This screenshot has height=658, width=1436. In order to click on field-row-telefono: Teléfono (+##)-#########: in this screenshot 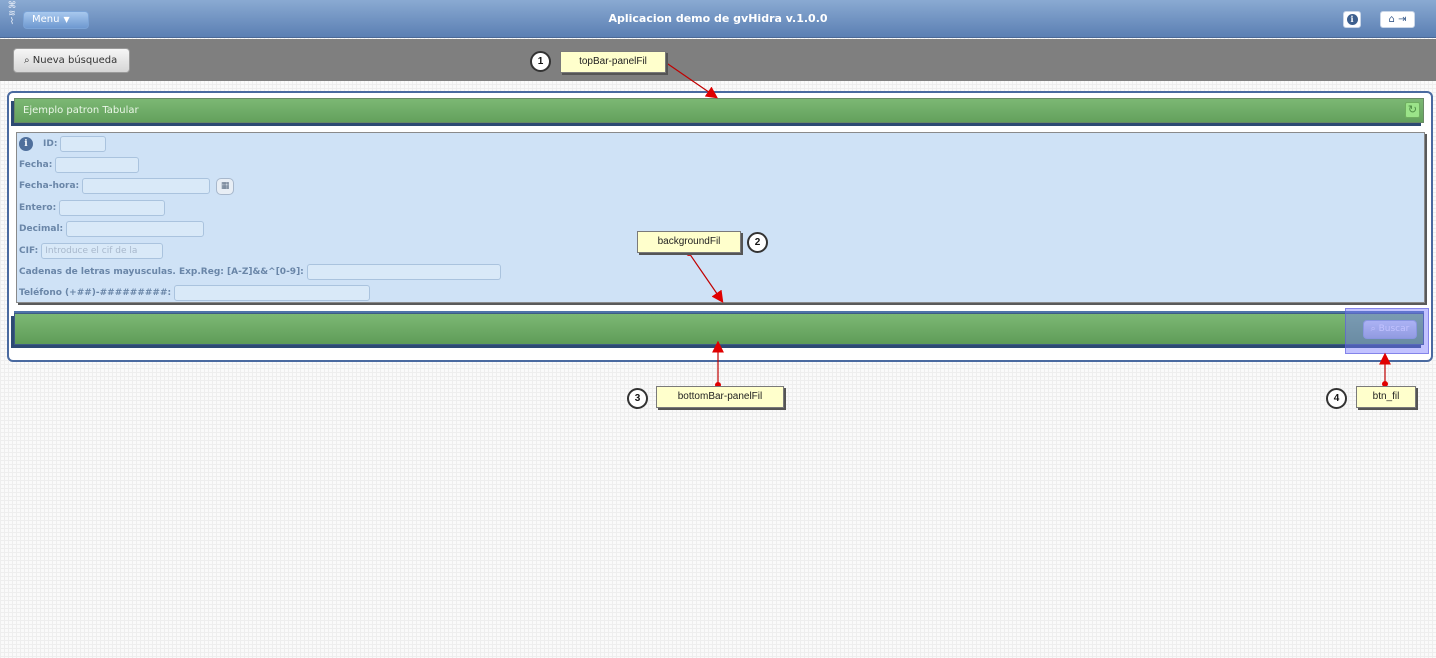, I will do `click(195, 293)`.